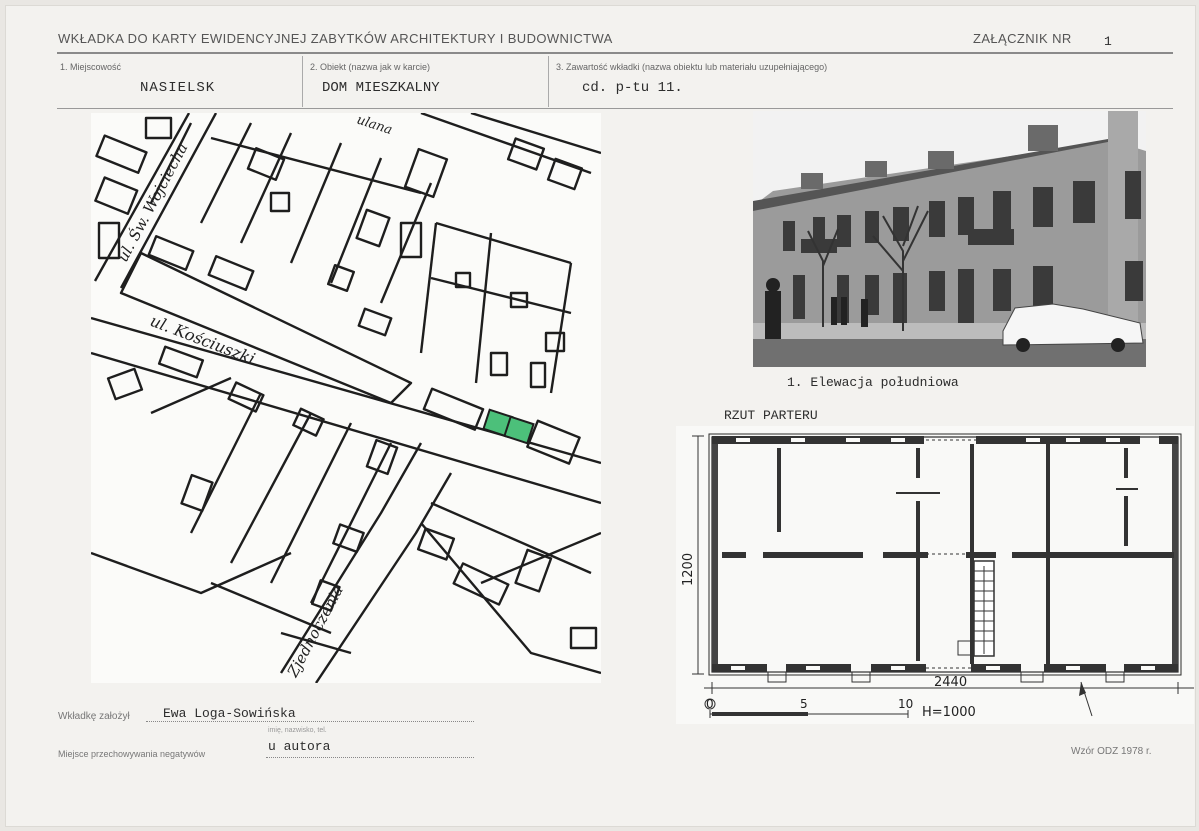 The image size is (1199, 831). I want to click on elevation-photo, so click(949, 239).